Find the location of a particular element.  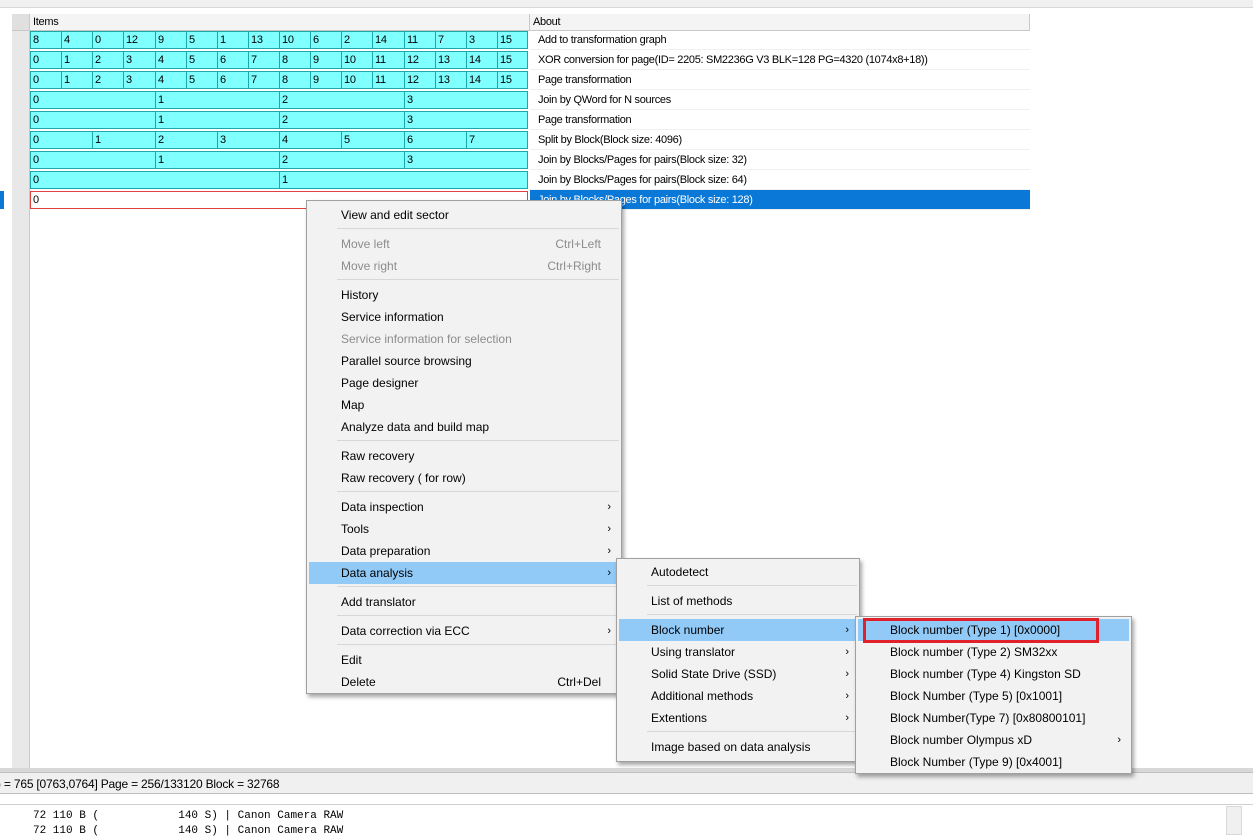

menu-item-block-number-type-4-kingston-sd: Block number (Type 4) Kingston SD is located at coordinates (993, 674).